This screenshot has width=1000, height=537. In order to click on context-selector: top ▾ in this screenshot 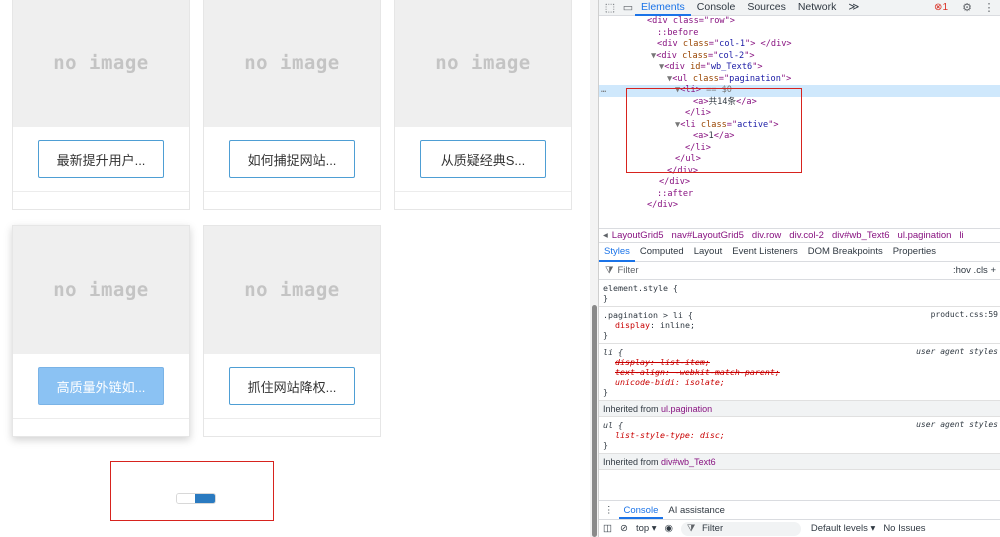, I will do `click(646, 528)`.